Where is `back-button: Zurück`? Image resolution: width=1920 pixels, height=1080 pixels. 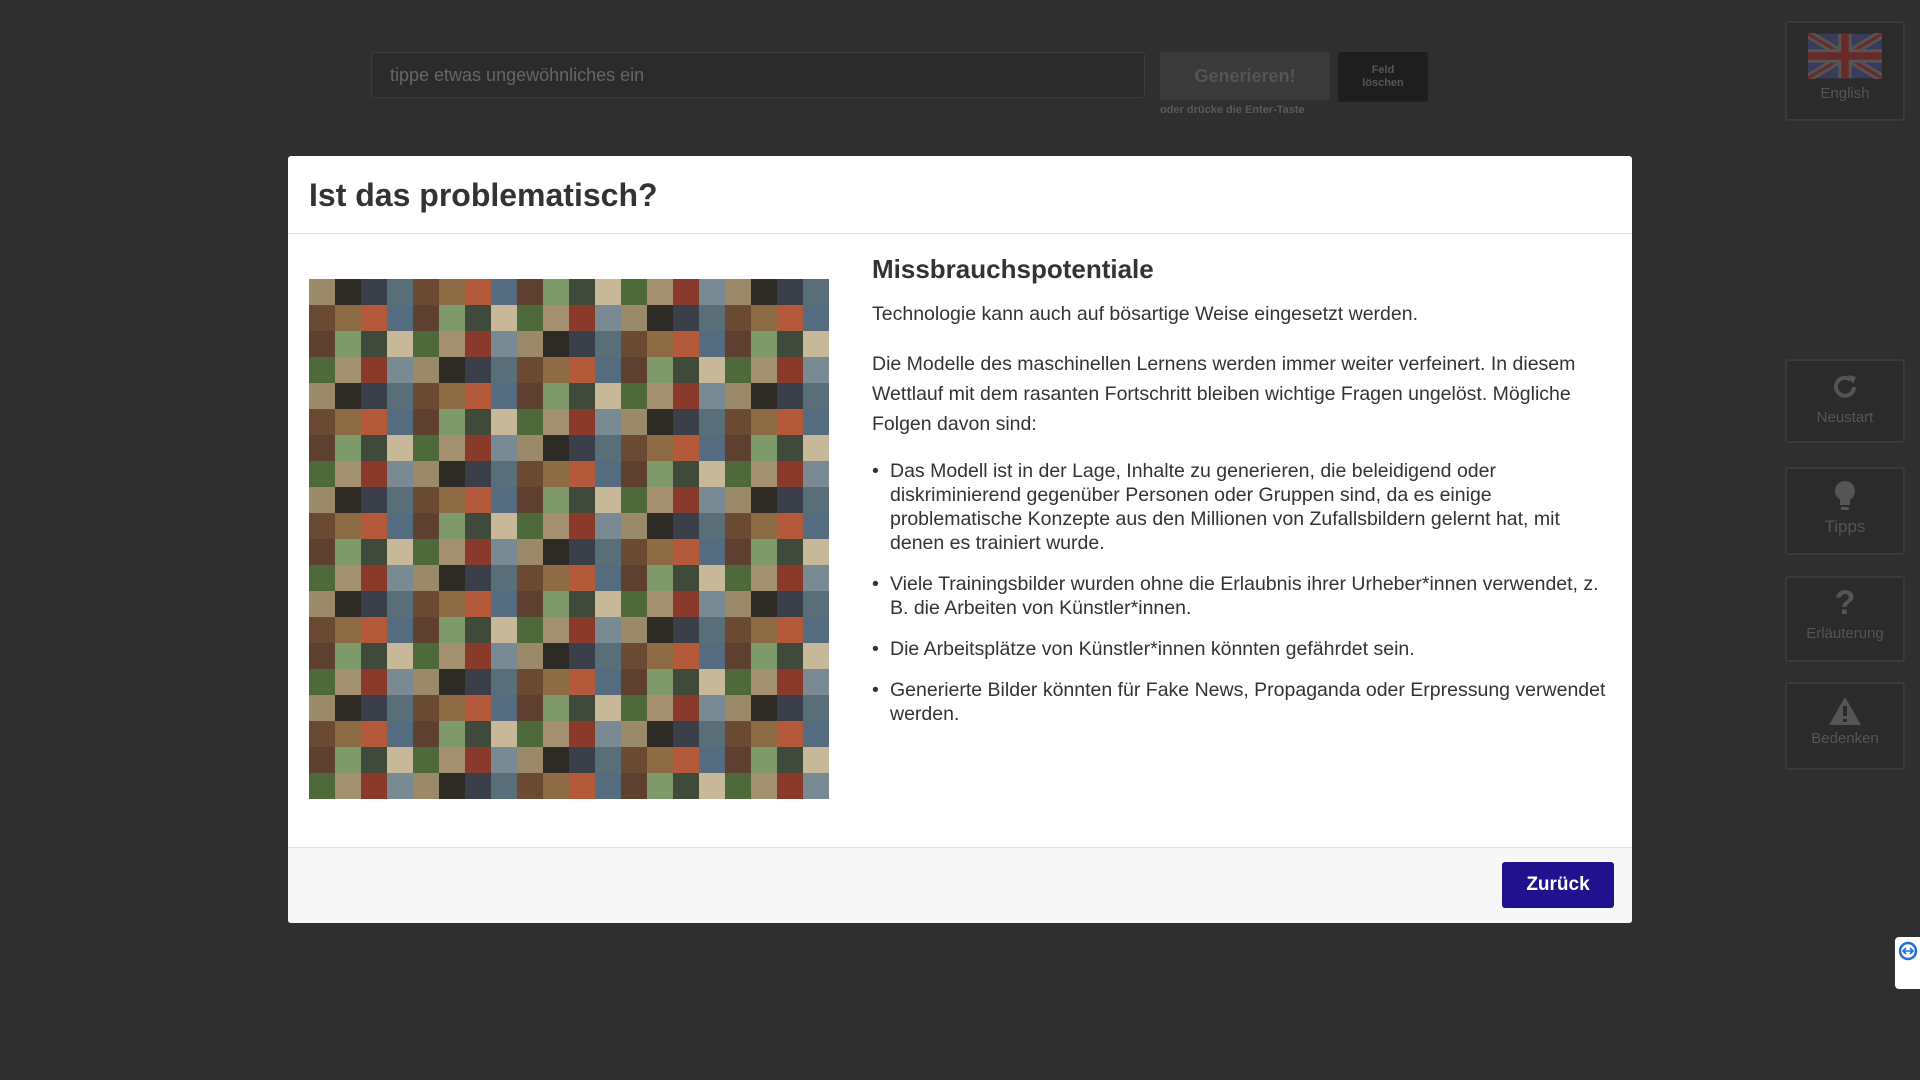 back-button: Zurück is located at coordinates (1558, 885).